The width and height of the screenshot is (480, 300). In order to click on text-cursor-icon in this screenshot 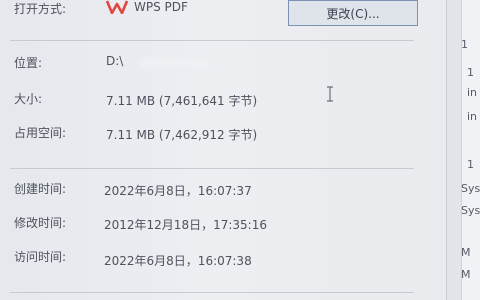, I will do `click(330, 94)`.